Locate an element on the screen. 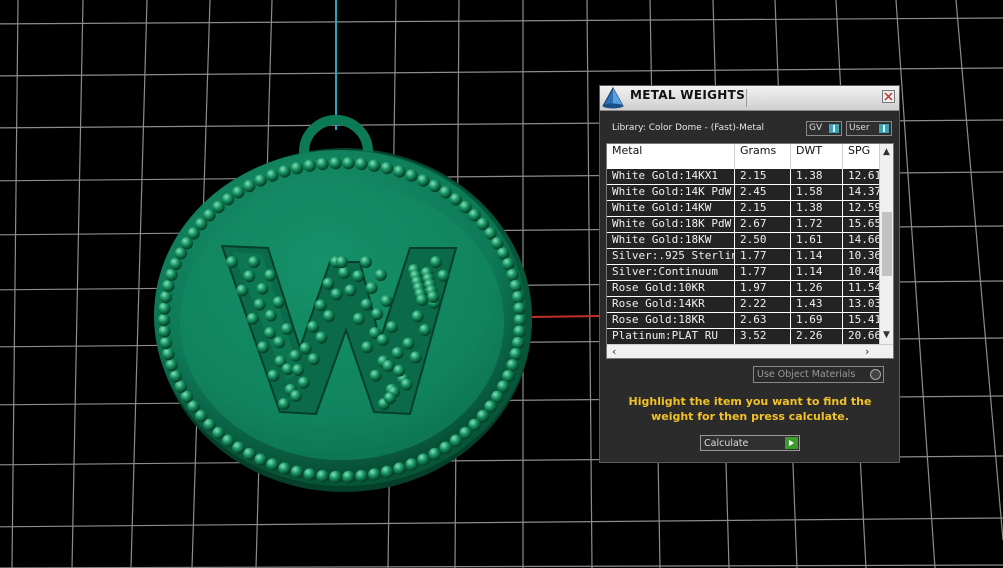 The width and height of the screenshot is (1003, 568). cell-spg: 14.66 is located at coordinates (863, 239).